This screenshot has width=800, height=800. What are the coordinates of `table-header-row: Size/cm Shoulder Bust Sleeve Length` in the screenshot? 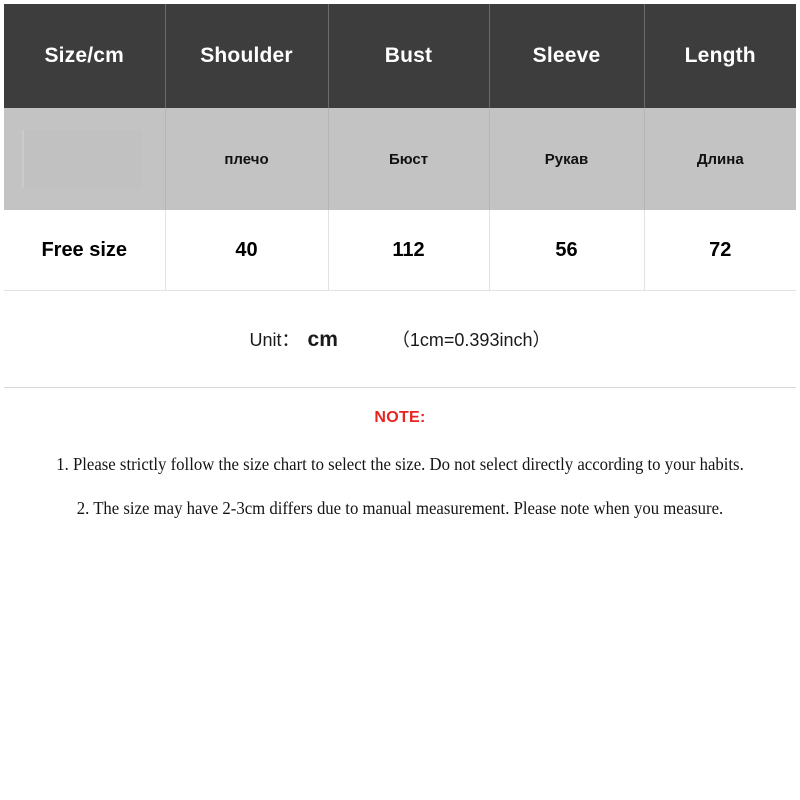 It's located at (400, 56).